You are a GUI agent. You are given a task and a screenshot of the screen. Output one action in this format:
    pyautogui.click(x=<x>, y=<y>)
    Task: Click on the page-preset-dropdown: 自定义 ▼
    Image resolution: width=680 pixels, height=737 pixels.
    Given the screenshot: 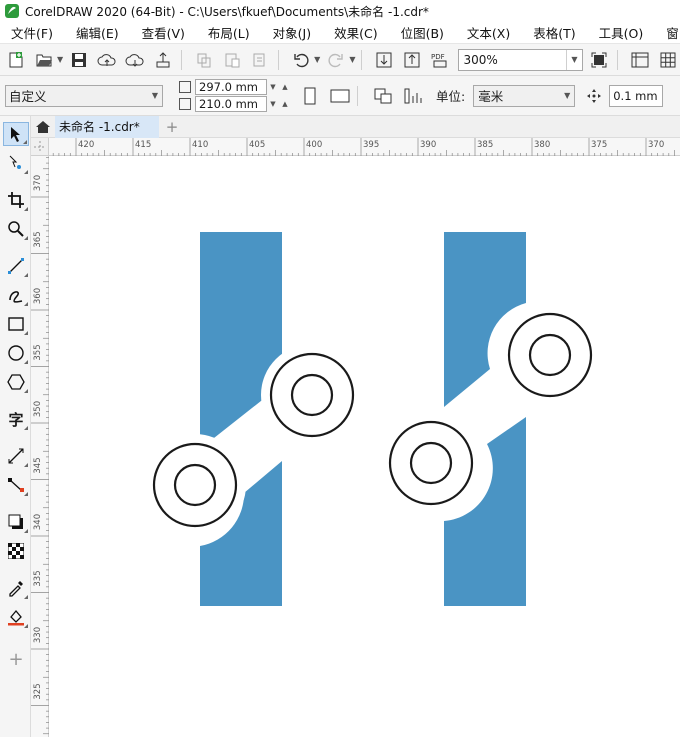 What is the action you would take?
    pyautogui.click(x=84, y=95)
    